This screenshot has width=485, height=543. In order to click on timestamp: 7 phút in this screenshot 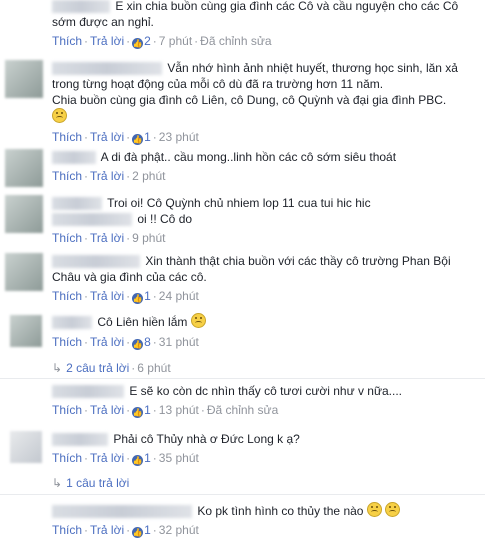, I will do `click(175, 41)`.